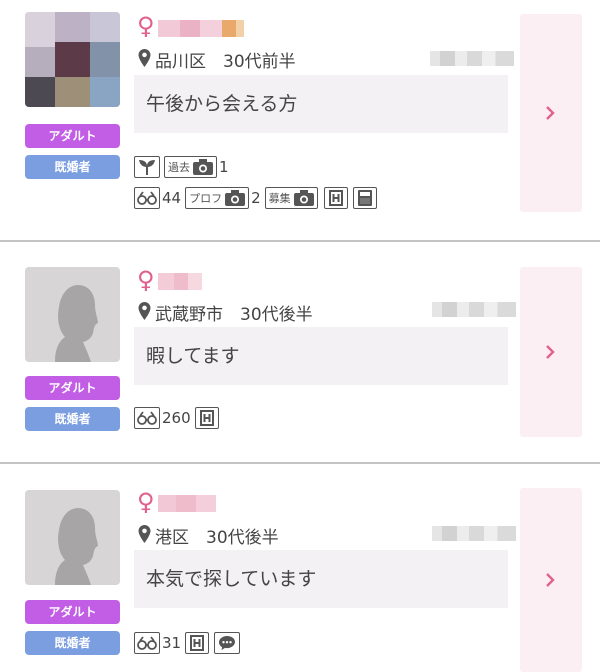 This screenshot has width=600, height=672. What do you see at coordinates (321, 579) in the screenshot?
I see `message-box: 本気で探しています` at bounding box center [321, 579].